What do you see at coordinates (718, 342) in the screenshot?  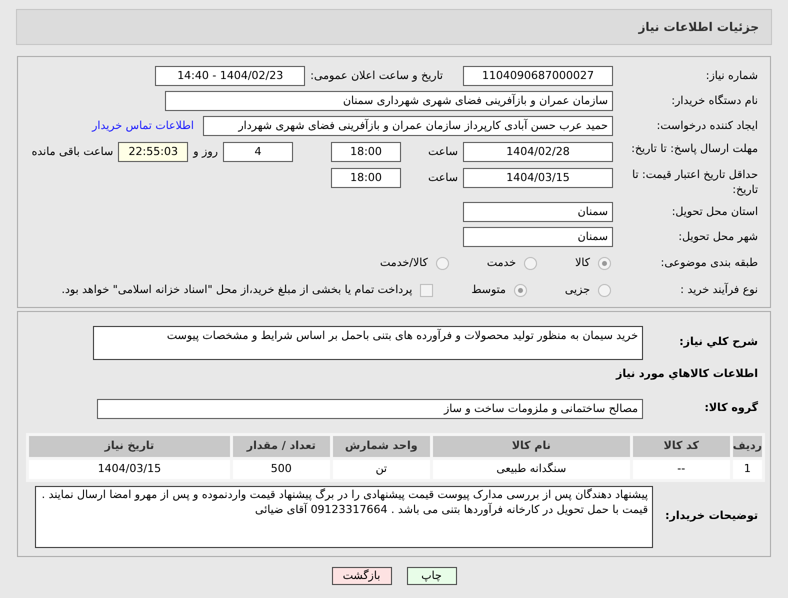 I see `field-label: شرح كلي نياز:` at bounding box center [718, 342].